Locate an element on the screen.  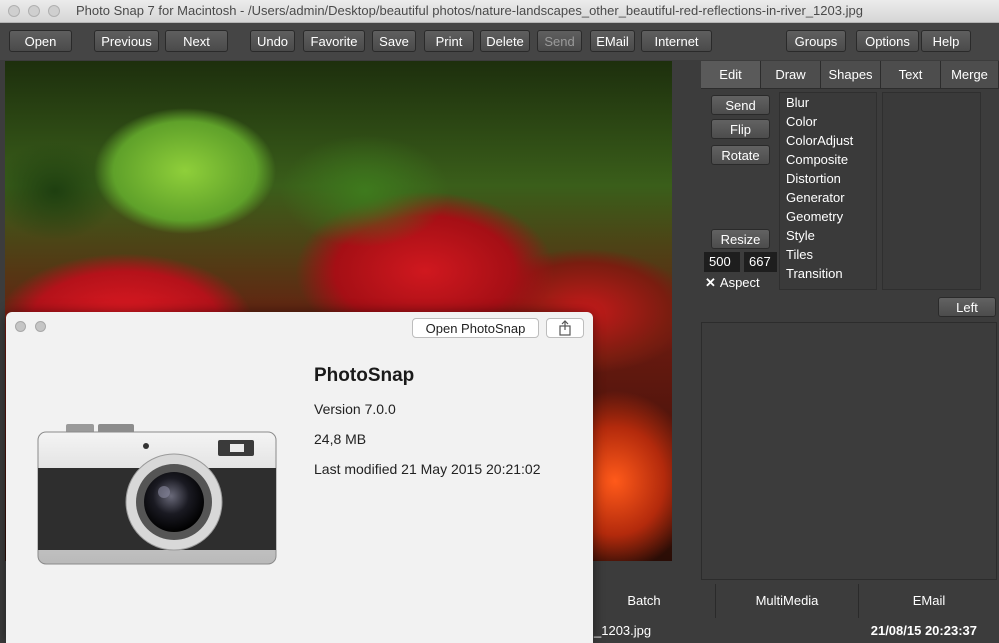
filter-item-geometry: Geometry is located at coordinates (814, 216).